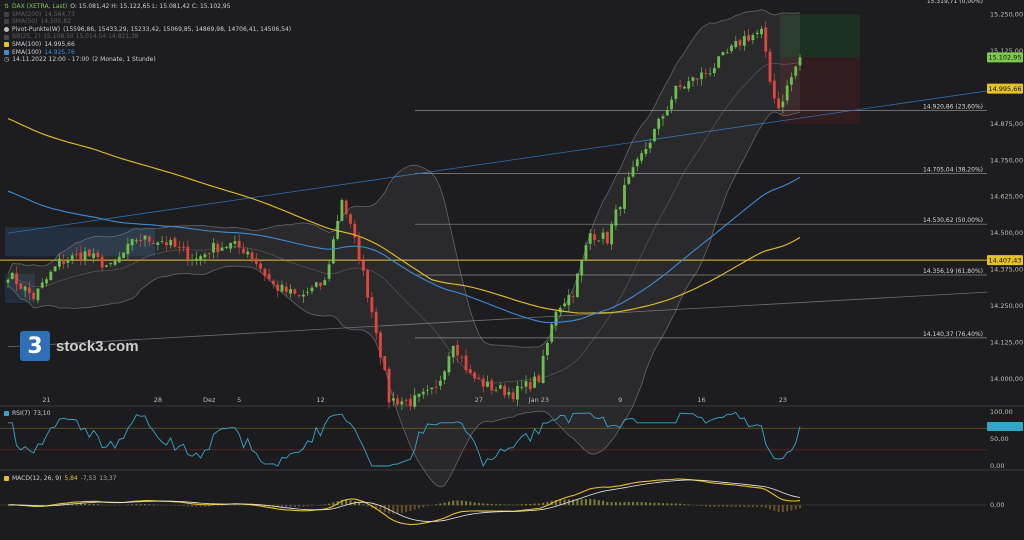 The height and width of the screenshot is (540, 1024). Describe the element at coordinates (147, 45) in the screenshot. I see `legend-sma100: SMA(100) 14.995,66` at that location.